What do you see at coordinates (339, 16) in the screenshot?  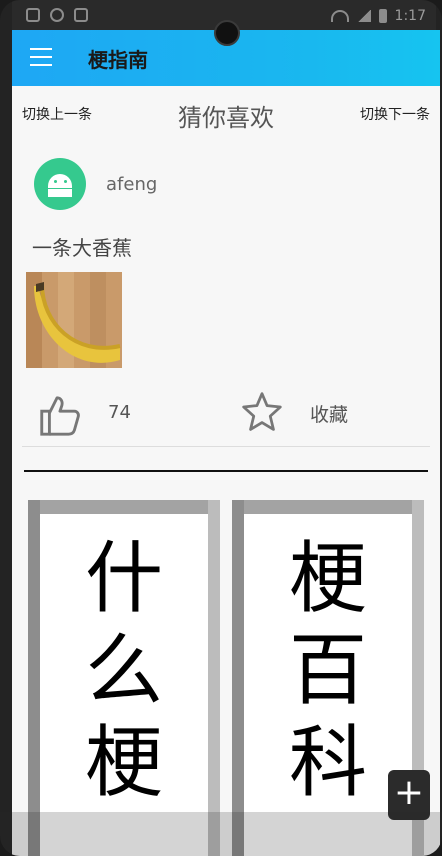 I see `wifi-icon` at bounding box center [339, 16].